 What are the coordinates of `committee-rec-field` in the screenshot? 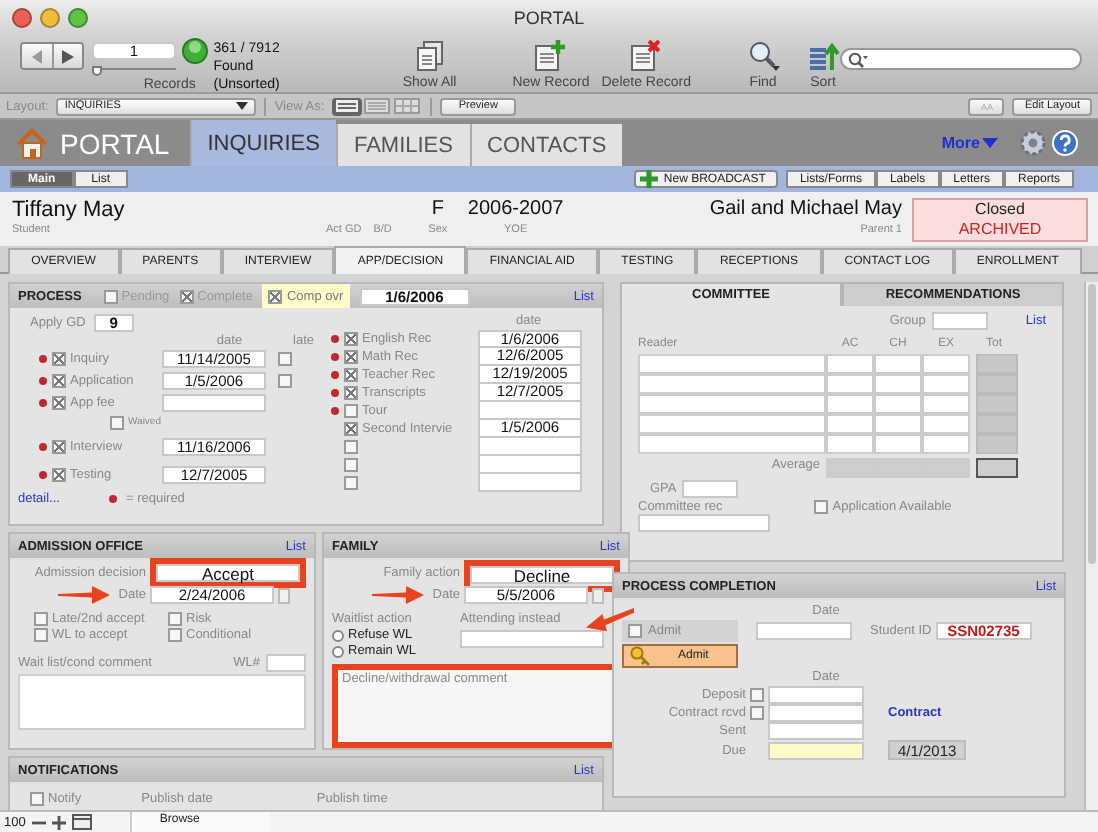 It's located at (704, 523).